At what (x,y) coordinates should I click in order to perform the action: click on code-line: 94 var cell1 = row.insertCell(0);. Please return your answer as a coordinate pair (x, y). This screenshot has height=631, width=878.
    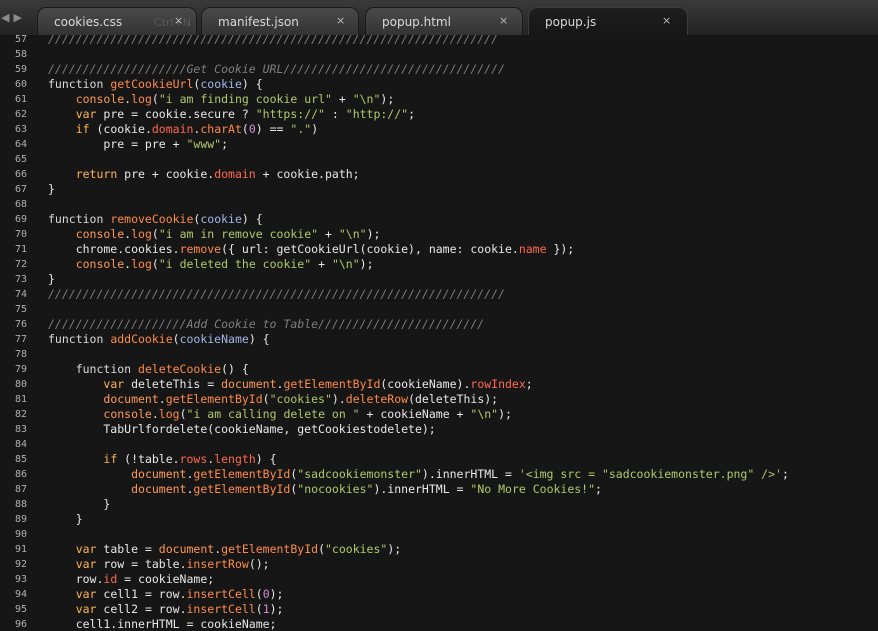
    Looking at the image, I should click on (439, 594).